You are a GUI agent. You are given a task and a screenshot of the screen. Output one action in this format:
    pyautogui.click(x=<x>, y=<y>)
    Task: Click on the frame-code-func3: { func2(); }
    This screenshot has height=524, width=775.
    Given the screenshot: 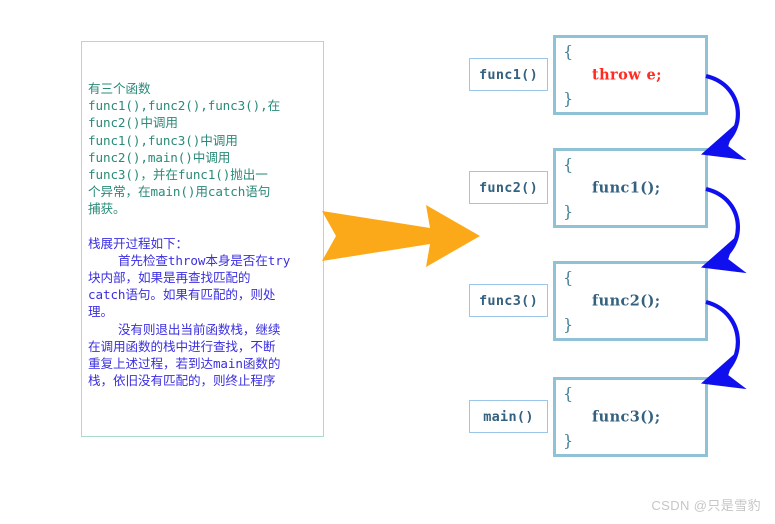 What is the action you would take?
    pyautogui.click(x=630, y=301)
    